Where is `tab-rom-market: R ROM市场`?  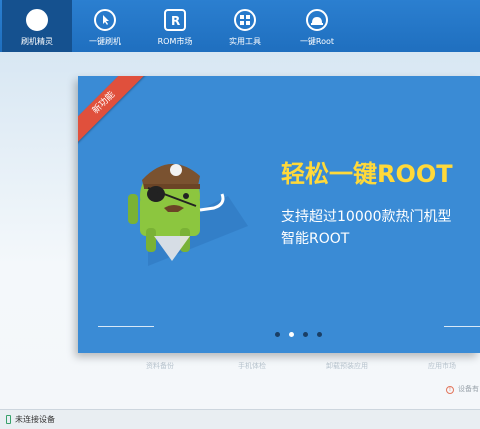
tab-rom-market: R ROM市场 is located at coordinates (175, 26).